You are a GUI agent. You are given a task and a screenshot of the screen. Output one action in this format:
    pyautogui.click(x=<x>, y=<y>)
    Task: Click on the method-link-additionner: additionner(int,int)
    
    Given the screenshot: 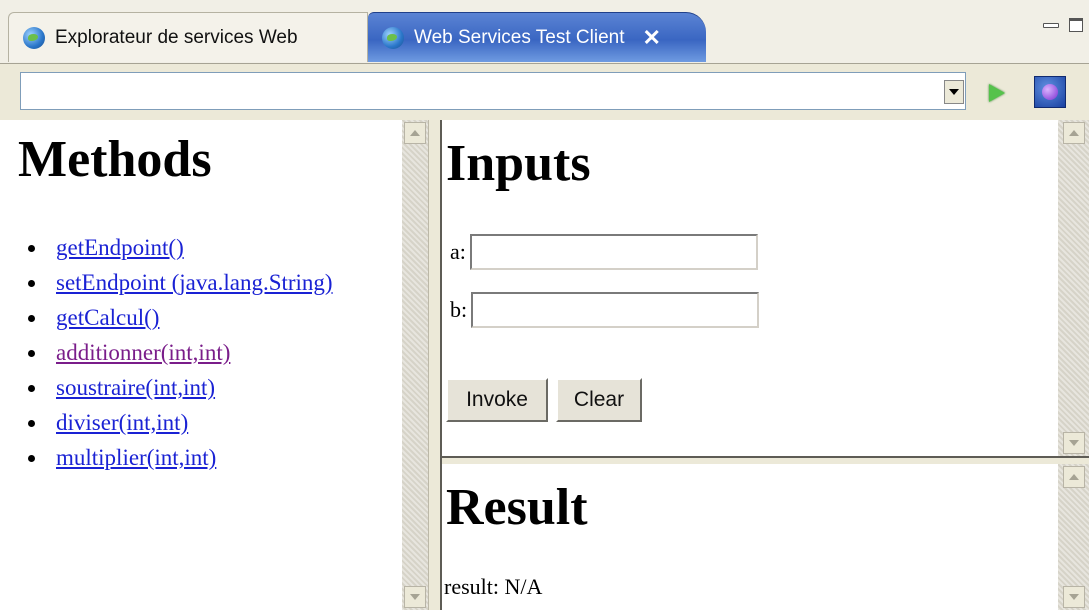 What is the action you would take?
    pyautogui.click(x=143, y=352)
    